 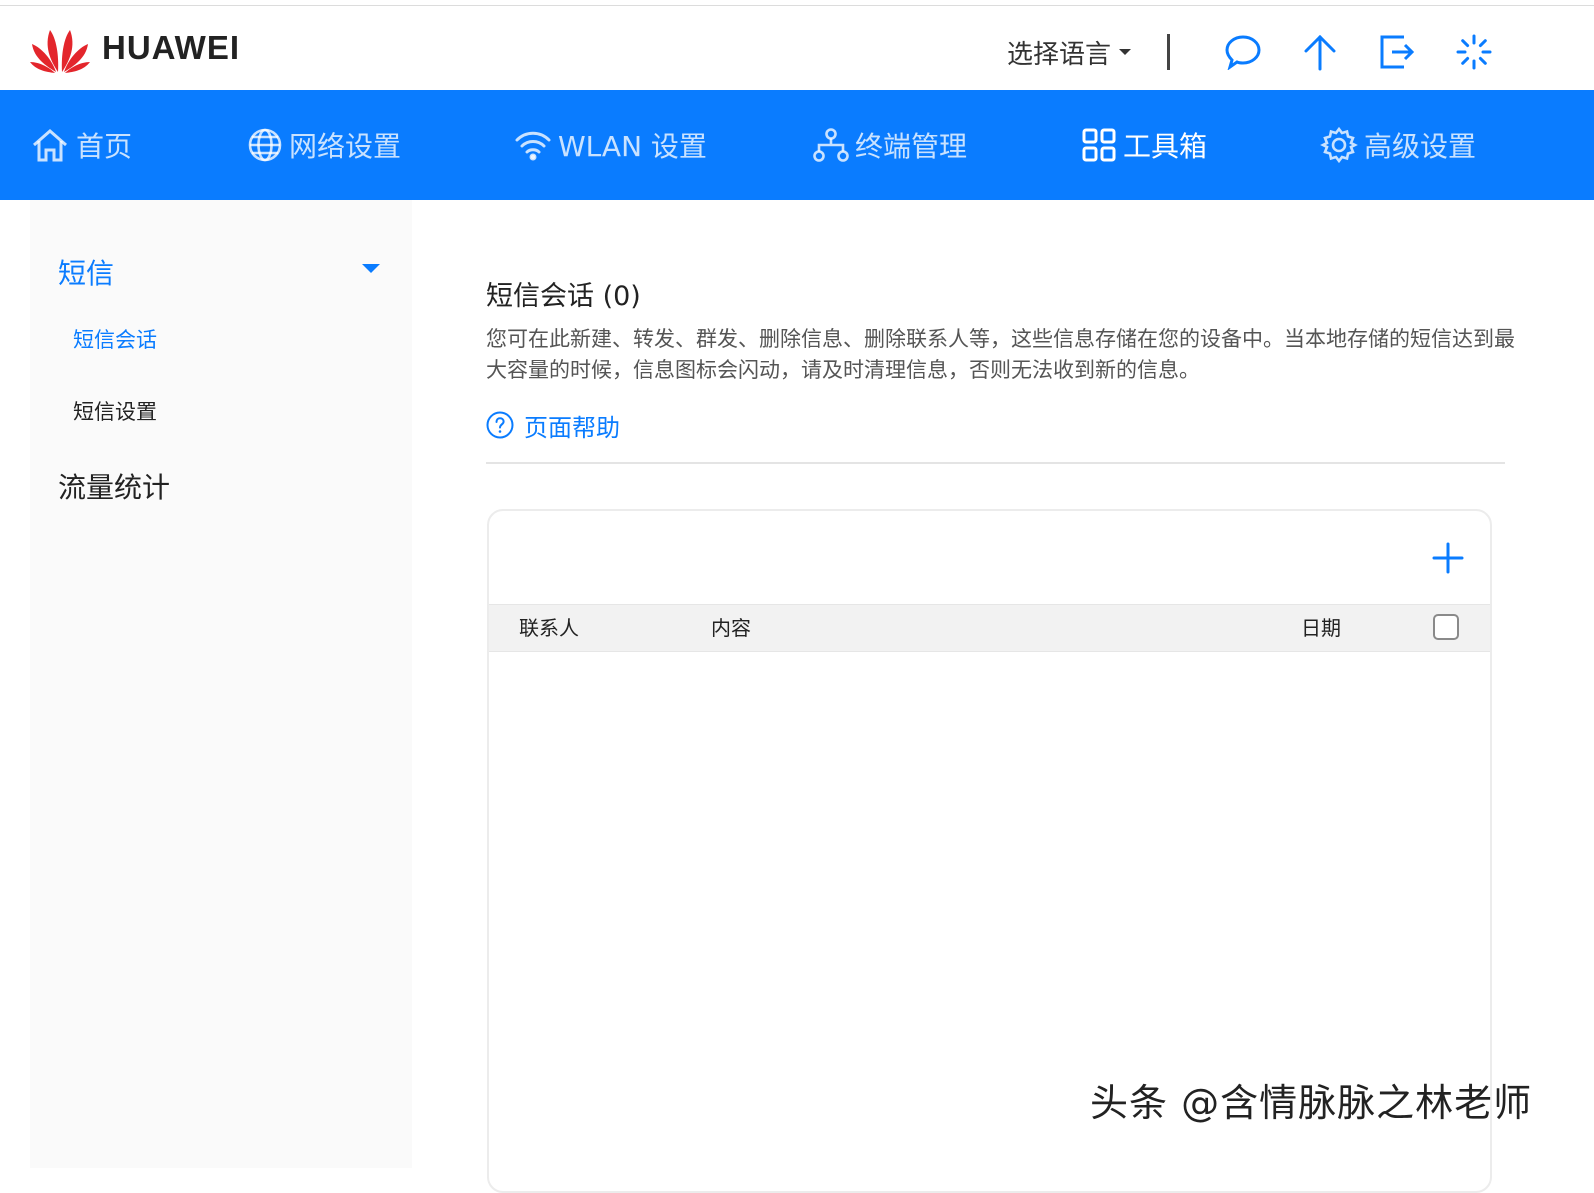 I want to click on nav-item-home: 首页, so click(x=81, y=145).